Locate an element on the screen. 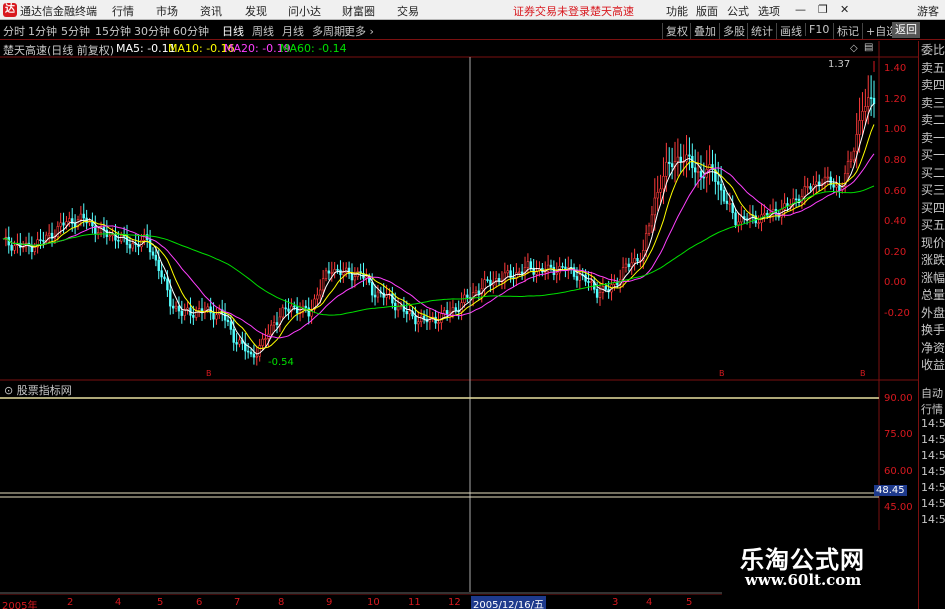 This screenshot has width=945, height=609. low-price-label: -0.54 is located at coordinates (281, 362).